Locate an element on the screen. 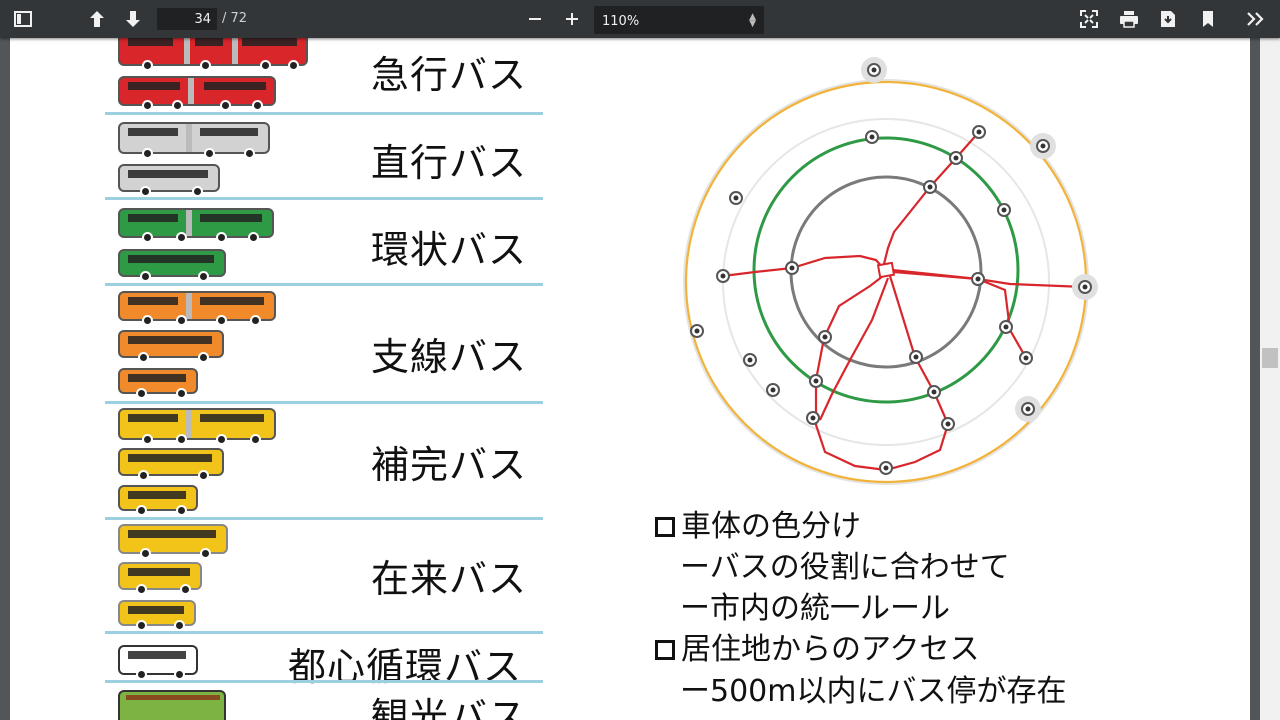 The image size is (1280, 720). note-heading-color: 車体の色分け is located at coordinates (758, 523).